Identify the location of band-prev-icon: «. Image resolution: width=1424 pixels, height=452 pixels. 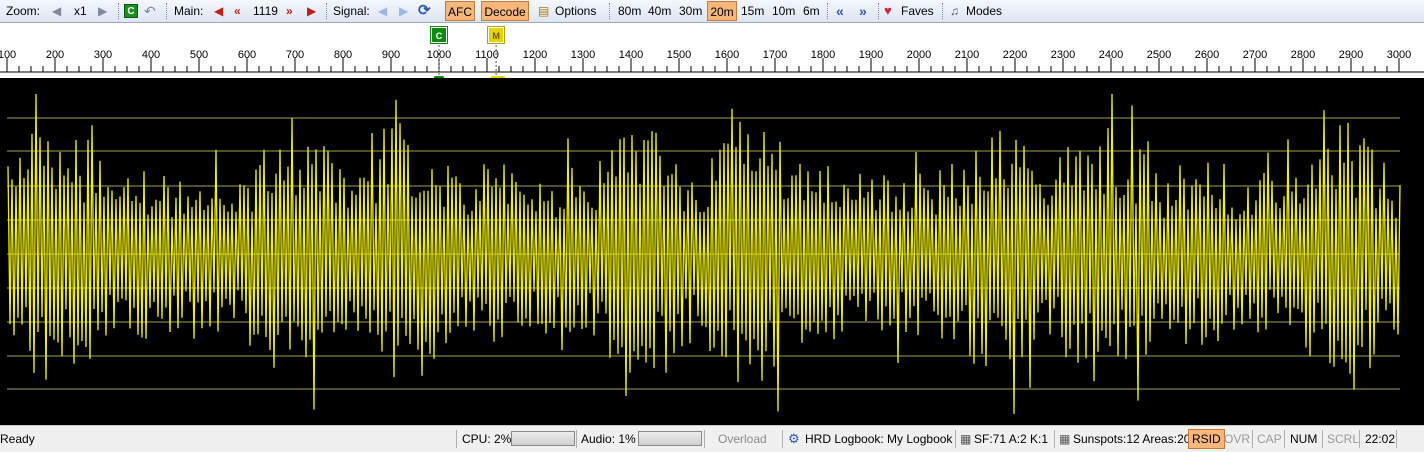
(840, 11).